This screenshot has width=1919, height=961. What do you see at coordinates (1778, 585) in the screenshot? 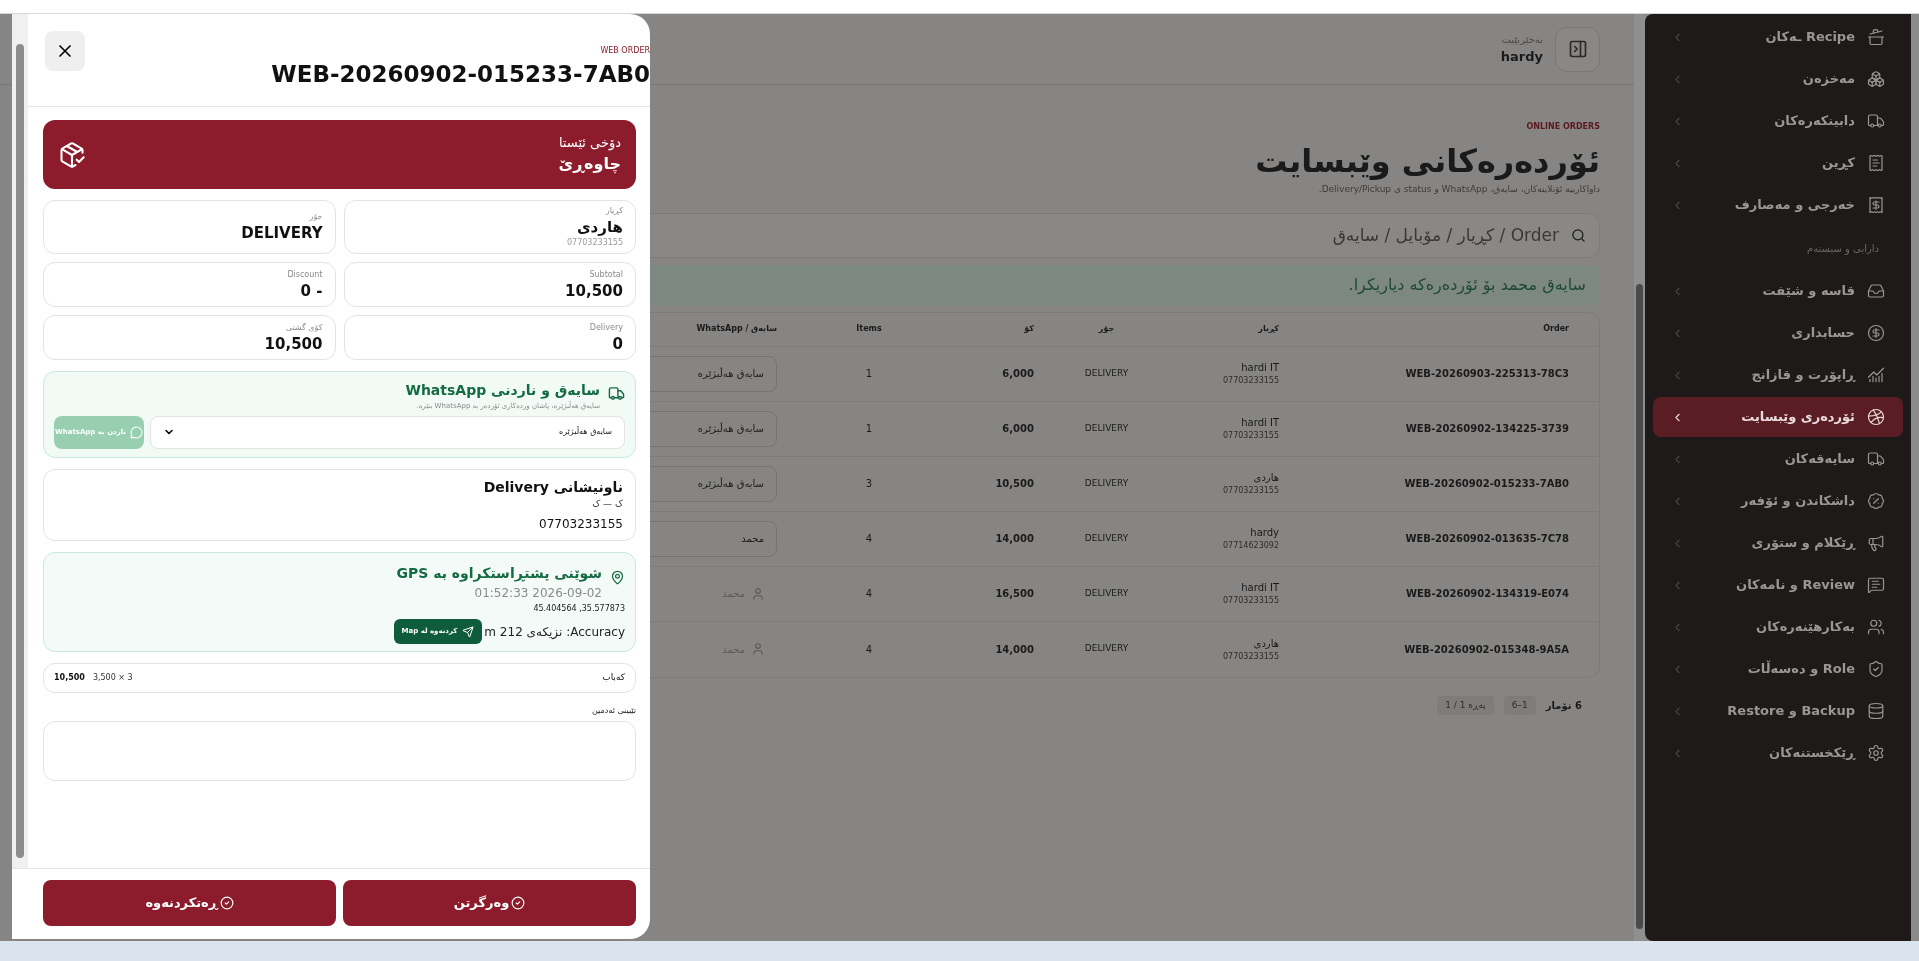
I see `sidebar-item: Review و نامەکان` at bounding box center [1778, 585].